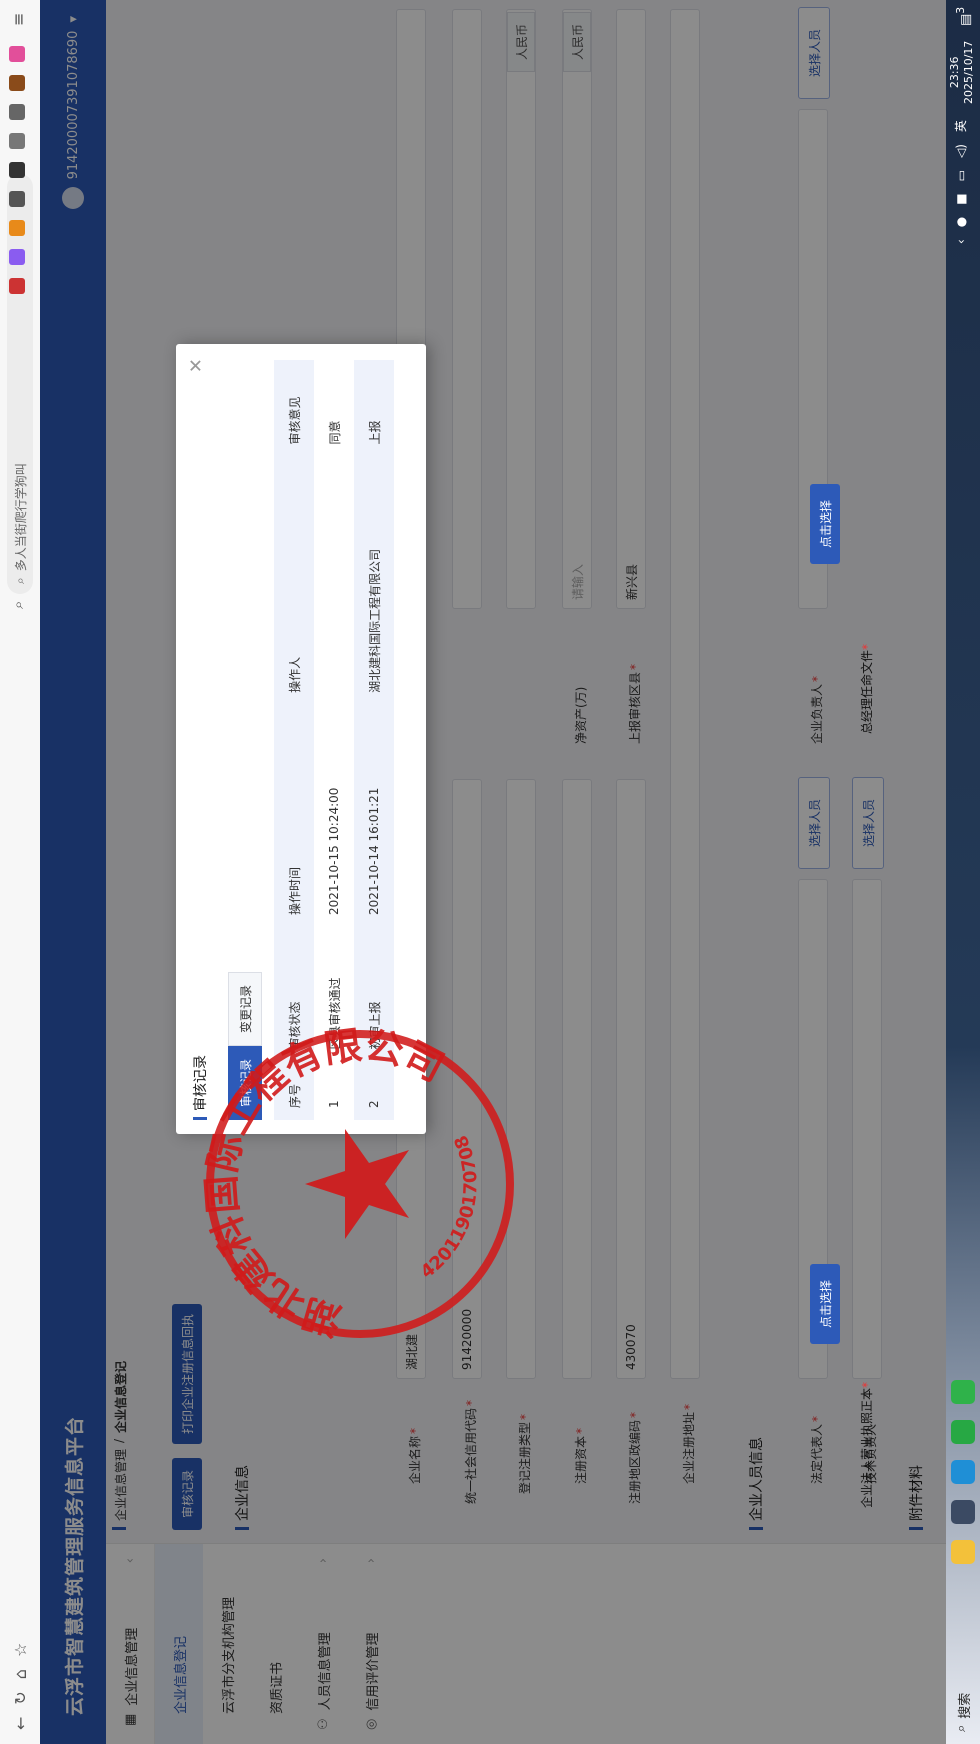 The height and width of the screenshot is (1744, 980). Describe the element at coordinates (963, 1432) in the screenshot. I see `browser-green-icon` at that location.